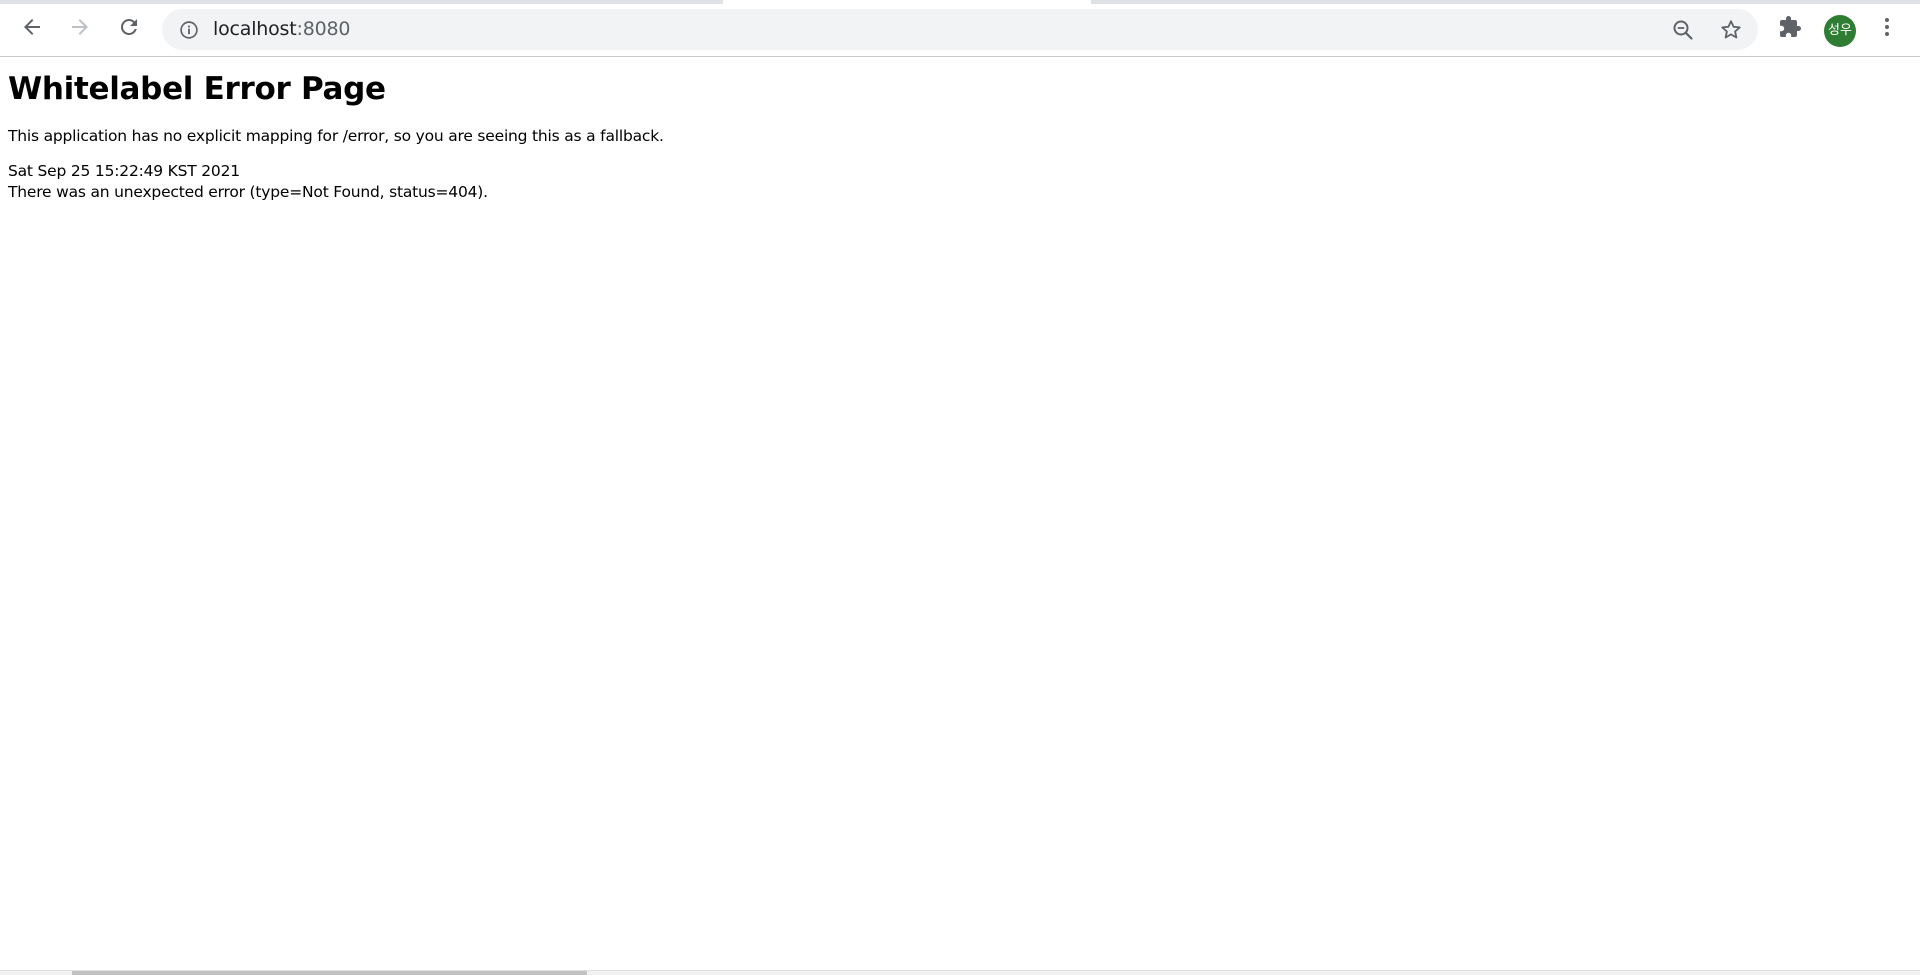 The height and width of the screenshot is (975, 1920). I want to click on three-dots-vertical-icon, so click(1887, 27).